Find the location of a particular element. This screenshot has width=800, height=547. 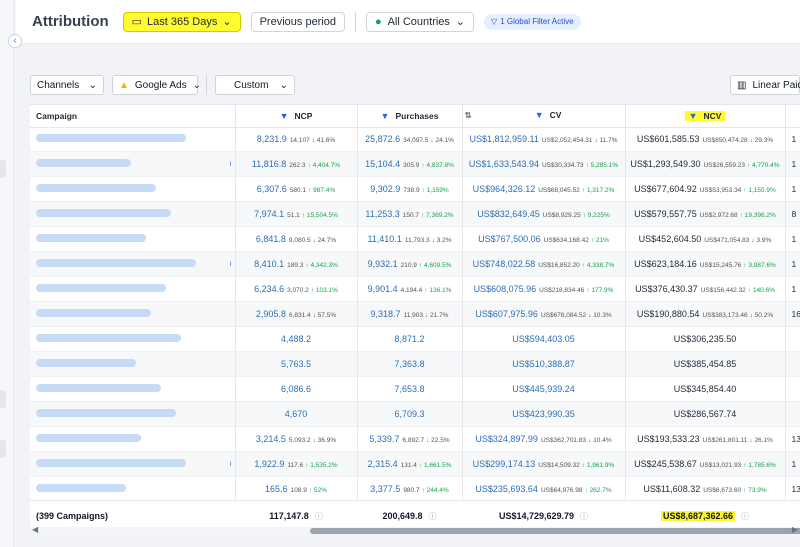

metric-value: 3,214.5 is located at coordinates (271, 439).